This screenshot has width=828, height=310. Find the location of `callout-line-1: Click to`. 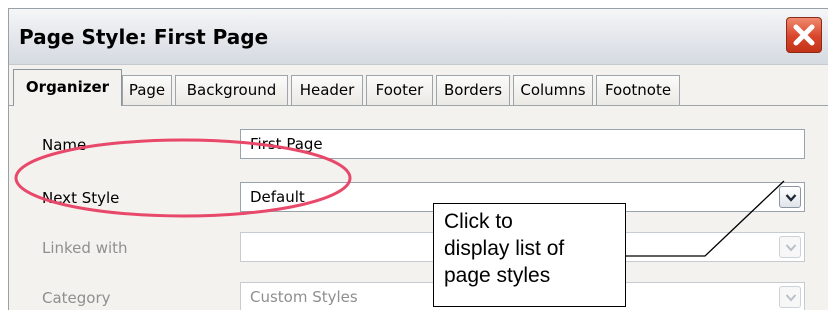

callout-line-1: Click to is located at coordinates (478, 221).